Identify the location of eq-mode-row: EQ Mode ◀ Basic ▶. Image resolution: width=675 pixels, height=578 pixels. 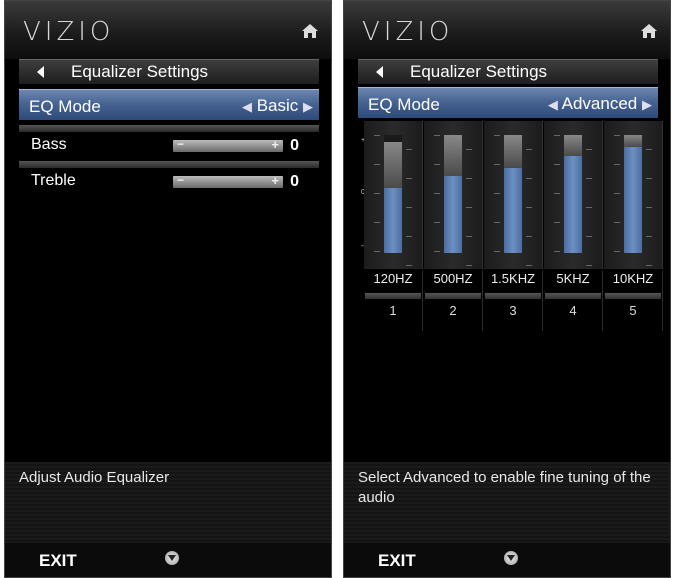
(169, 104).